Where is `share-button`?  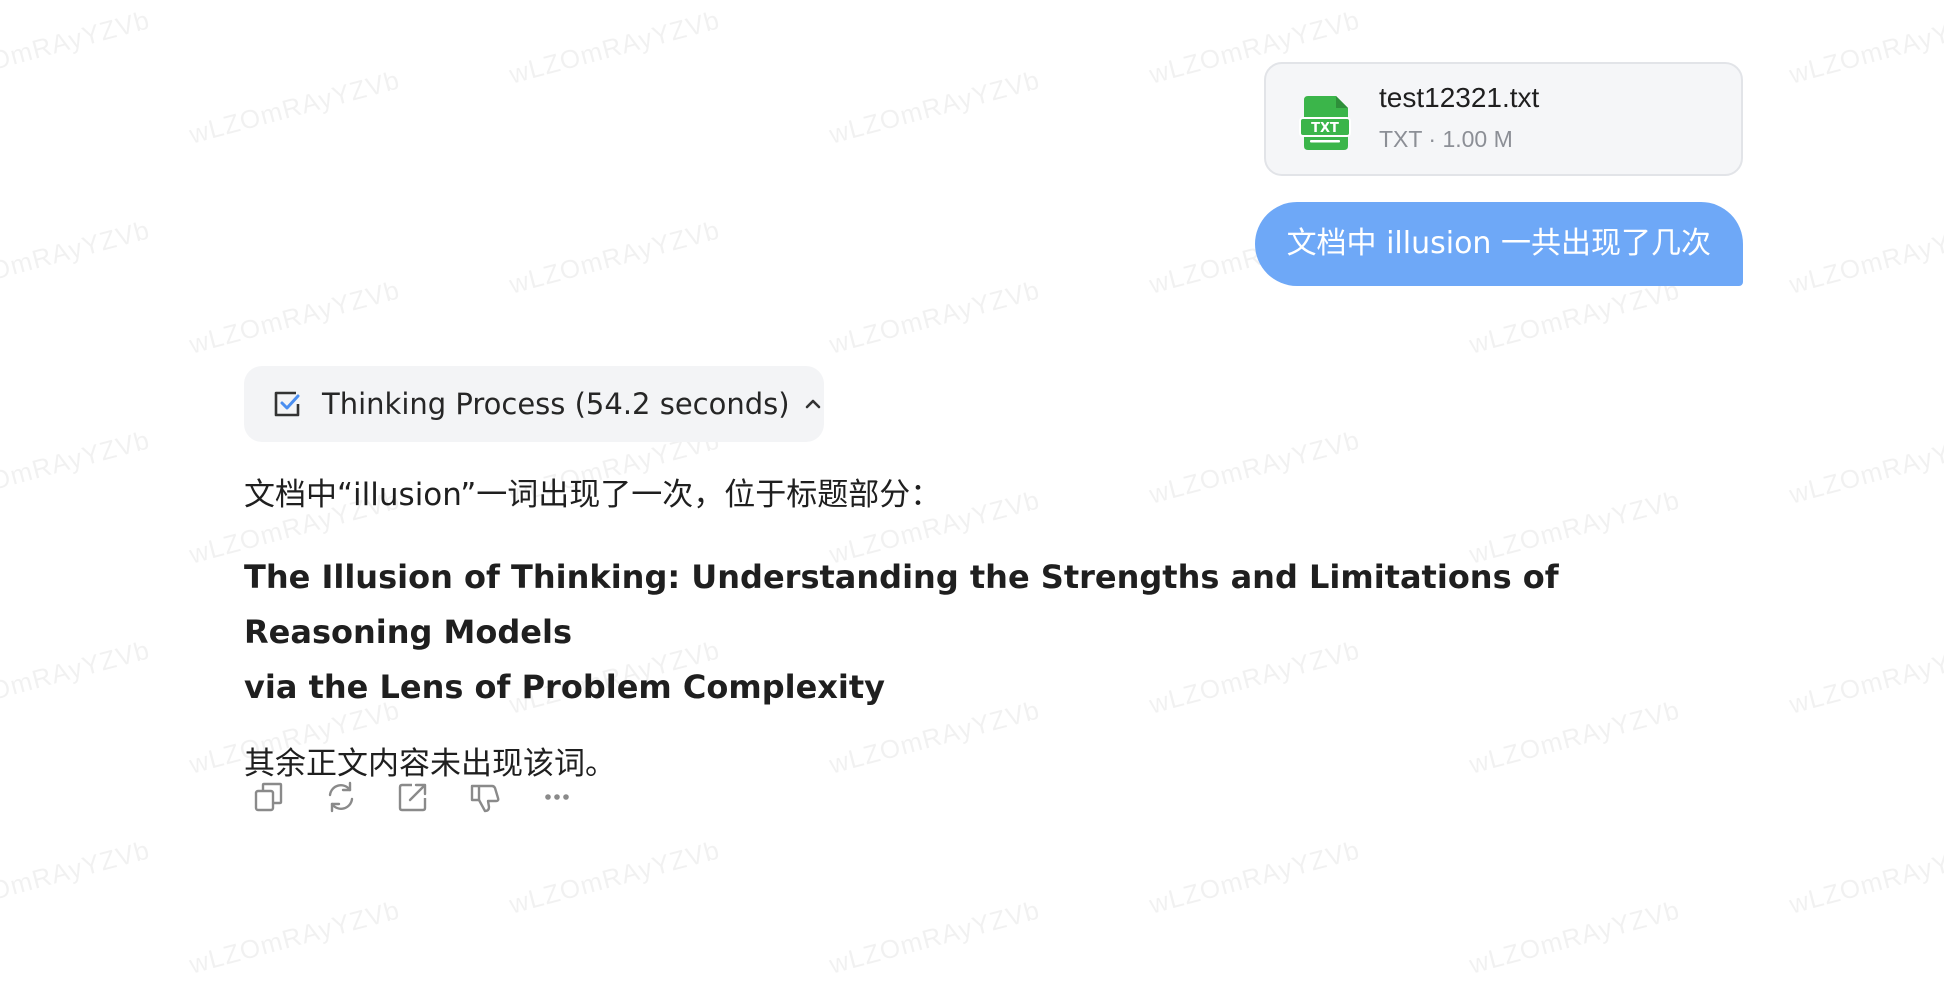 share-button is located at coordinates (413, 797).